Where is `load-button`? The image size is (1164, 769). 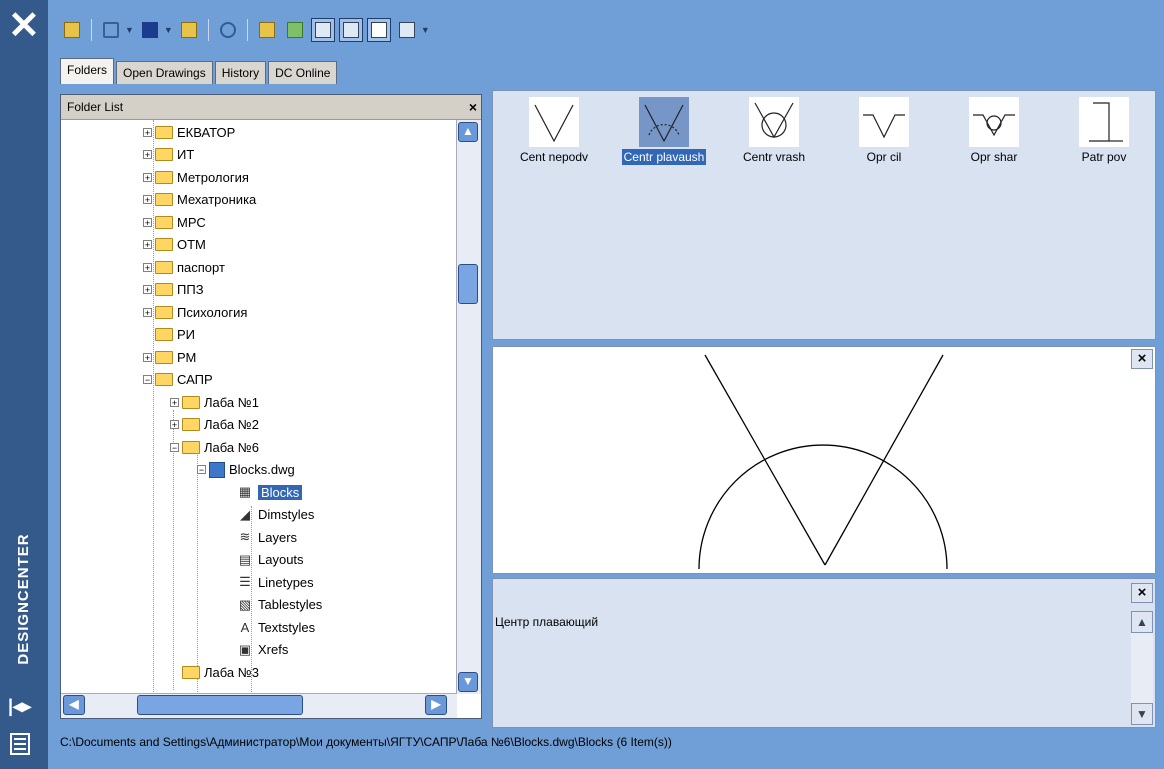
load-button is located at coordinates (72, 30).